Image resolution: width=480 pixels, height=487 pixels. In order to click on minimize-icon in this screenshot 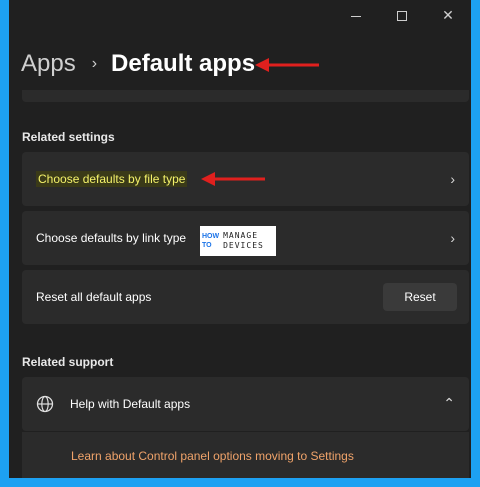, I will do `click(356, 15)`.